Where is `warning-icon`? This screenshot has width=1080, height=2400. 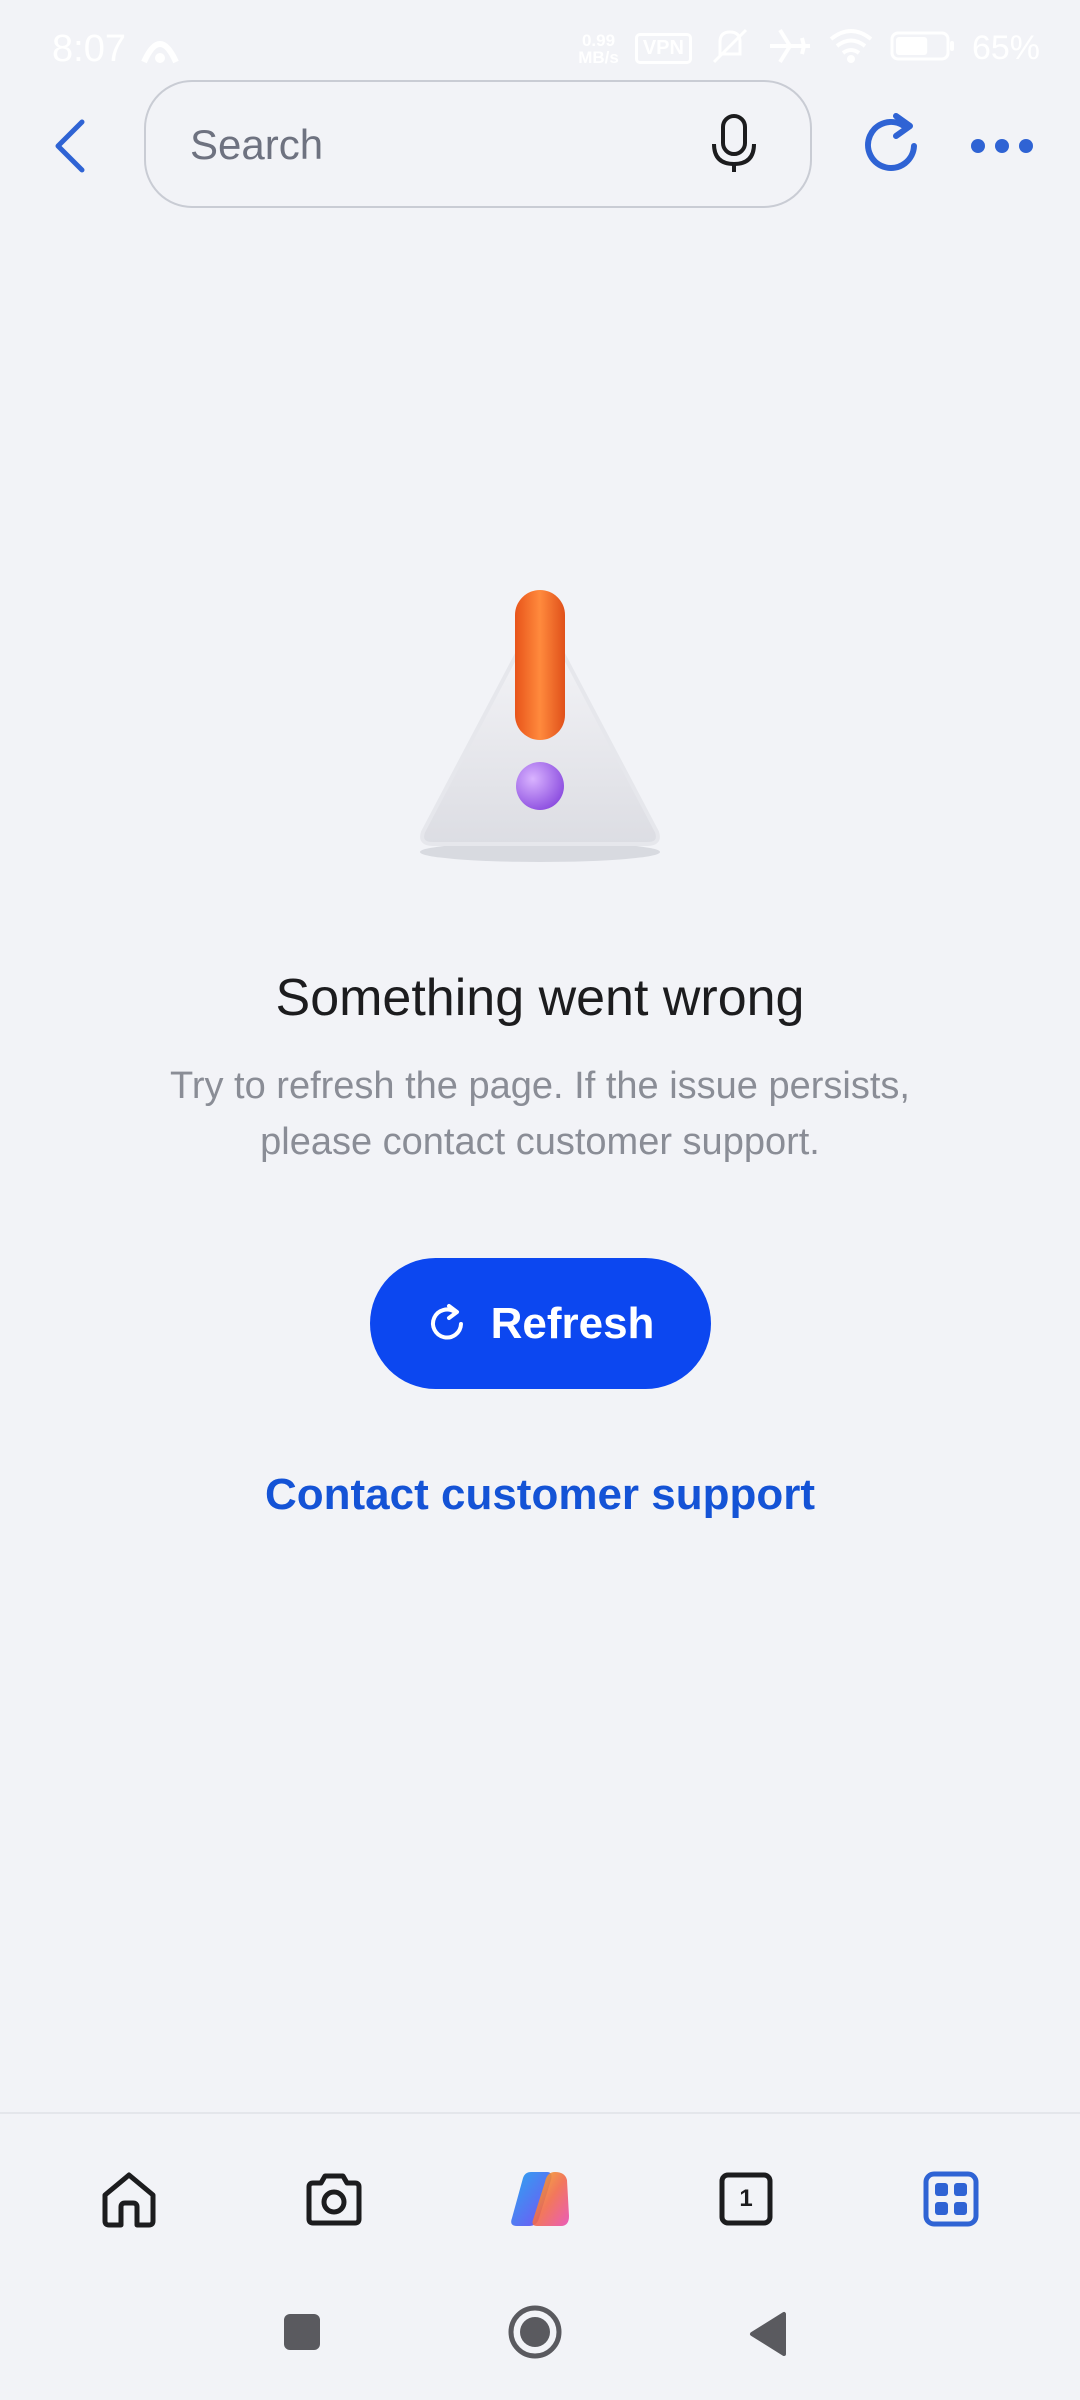 warning-icon is located at coordinates (540, 726).